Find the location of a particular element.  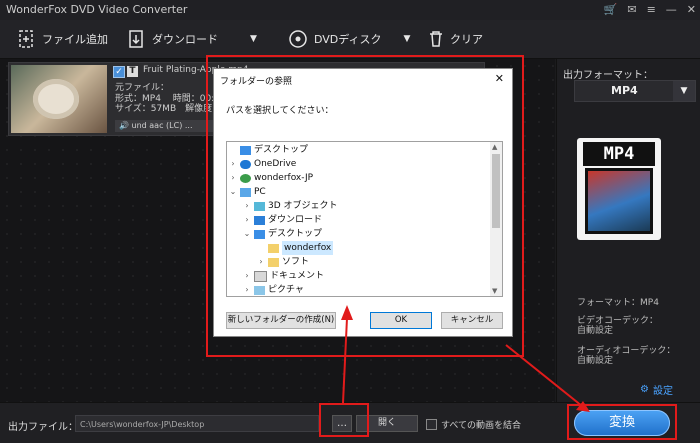

cart-icon: 🛒 is located at coordinates (611, 10).